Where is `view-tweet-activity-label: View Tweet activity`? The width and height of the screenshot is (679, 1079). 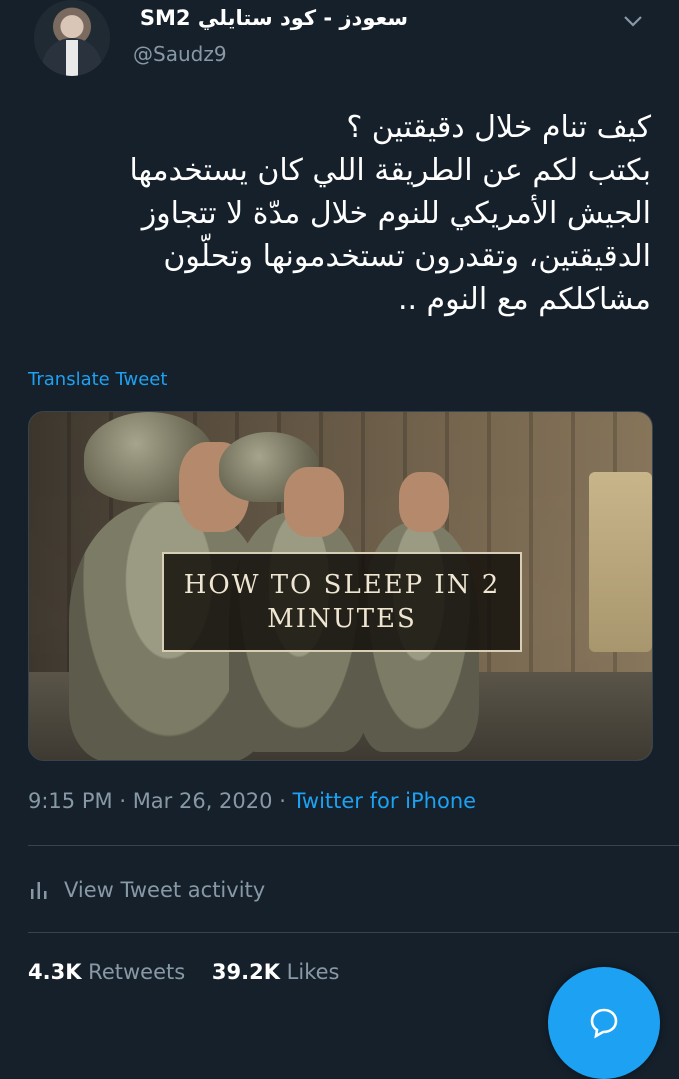 view-tweet-activity-label: View Tweet activity is located at coordinates (165, 890).